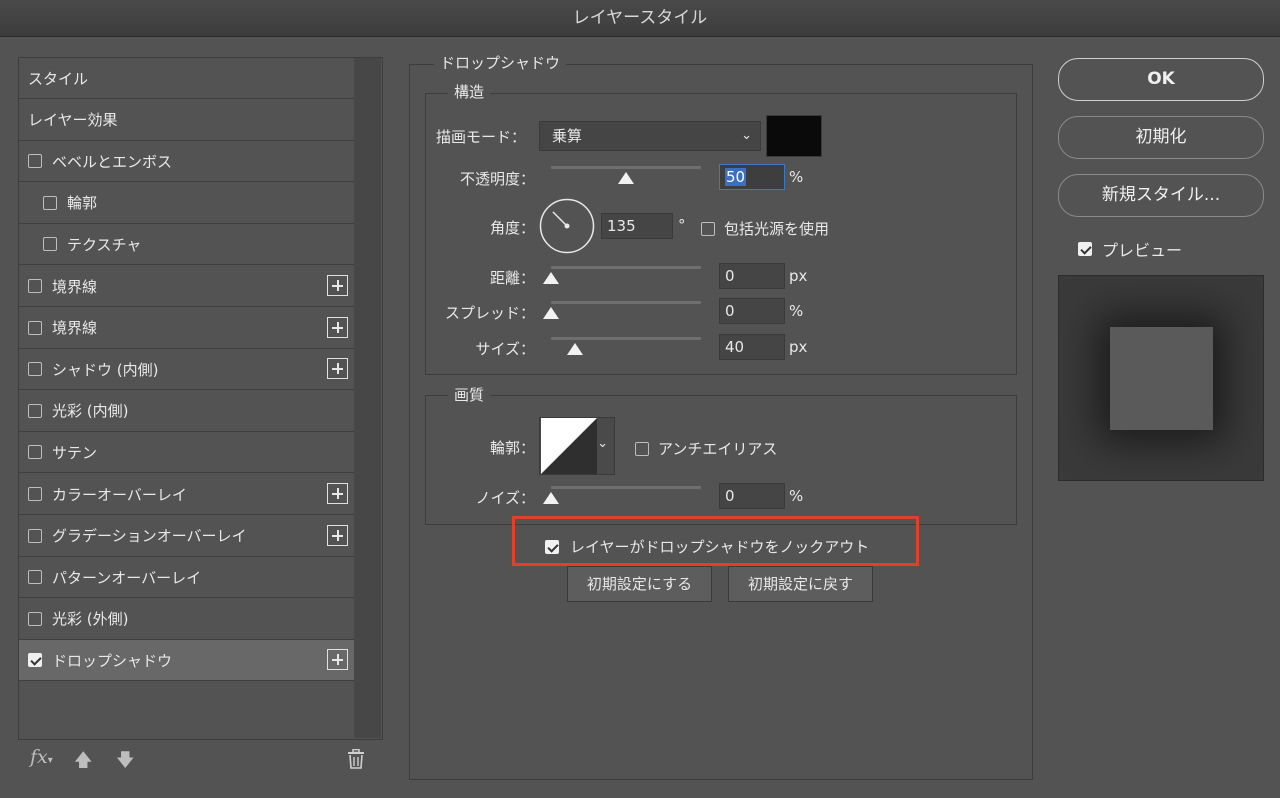  Describe the element at coordinates (356, 758) in the screenshot. I see `delete-effect-button` at that location.